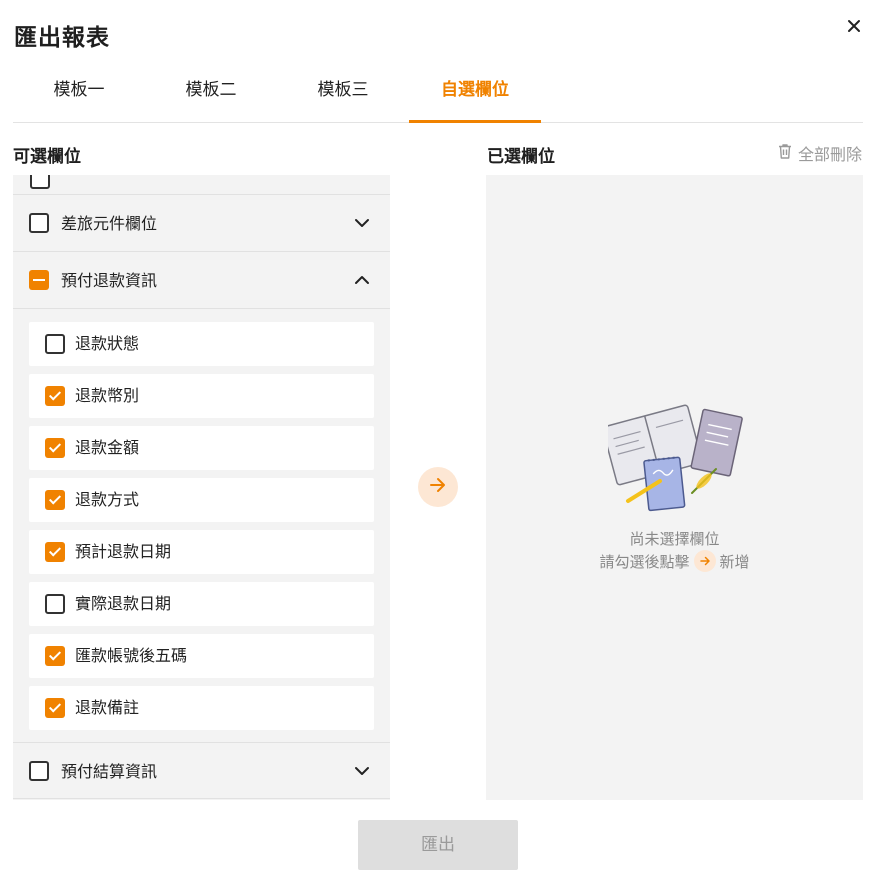 The height and width of the screenshot is (879, 887). What do you see at coordinates (785, 153) in the screenshot?
I see `trash-icon` at bounding box center [785, 153].